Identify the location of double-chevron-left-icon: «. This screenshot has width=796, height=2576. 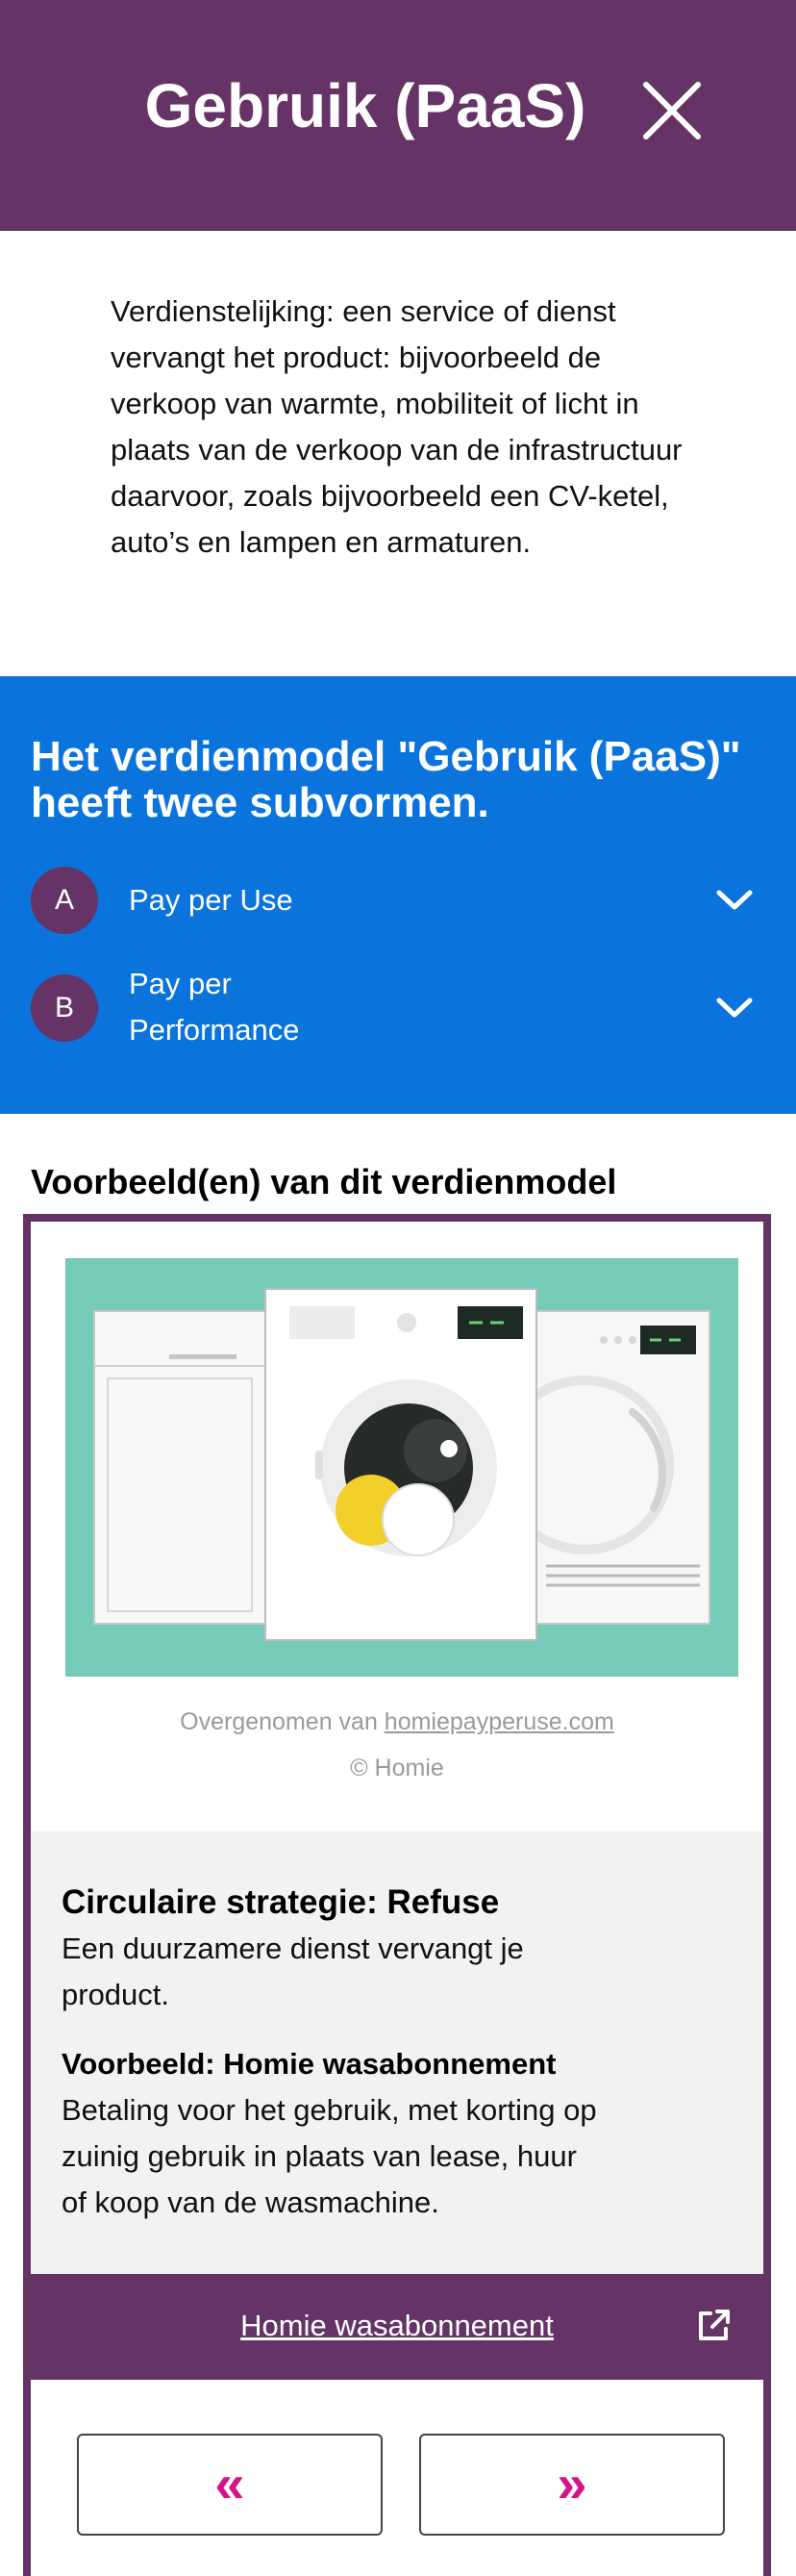
(229, 2483).